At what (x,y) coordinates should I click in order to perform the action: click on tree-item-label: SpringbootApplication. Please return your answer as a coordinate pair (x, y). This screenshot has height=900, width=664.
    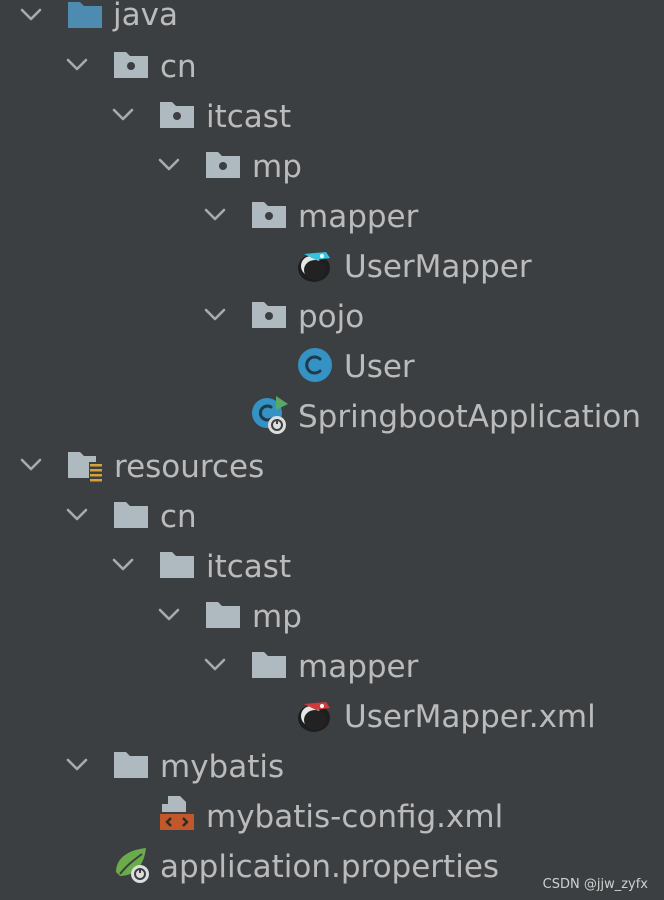
    Looking at the image, I should click on (470, 417).